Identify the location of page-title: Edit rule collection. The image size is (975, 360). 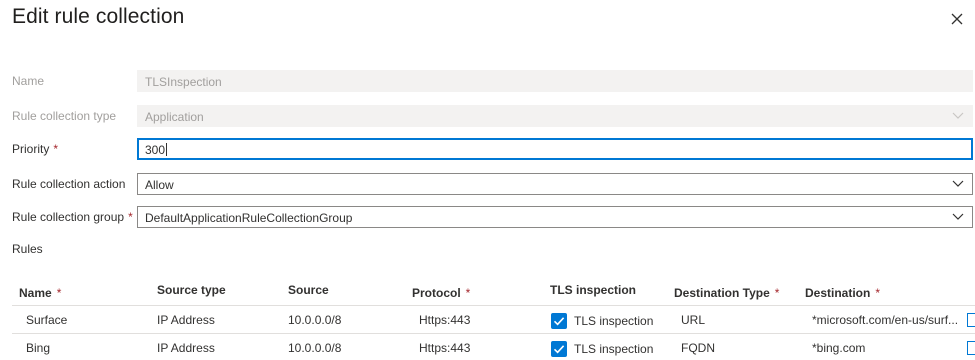
(98, 16).